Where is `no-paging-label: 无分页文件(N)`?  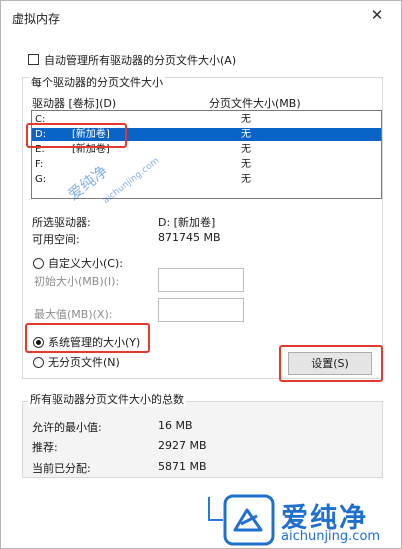
no-paging-label: 无分页文件(N) is located at coordinates (84, 362).